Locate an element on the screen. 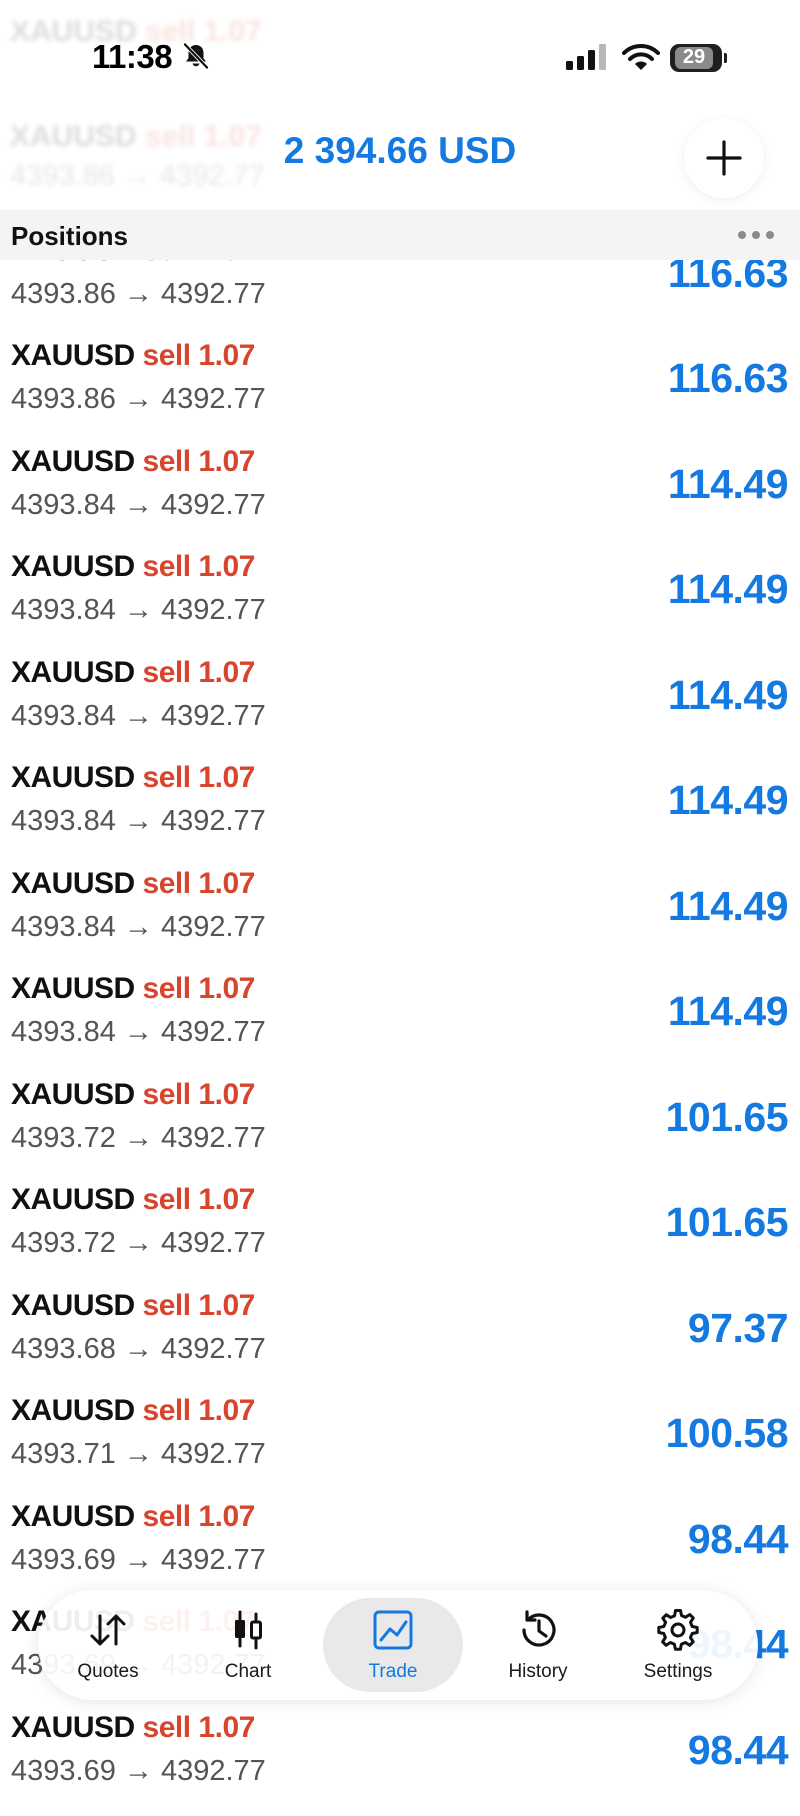  new-order-button is located at coordinates (724, 158).